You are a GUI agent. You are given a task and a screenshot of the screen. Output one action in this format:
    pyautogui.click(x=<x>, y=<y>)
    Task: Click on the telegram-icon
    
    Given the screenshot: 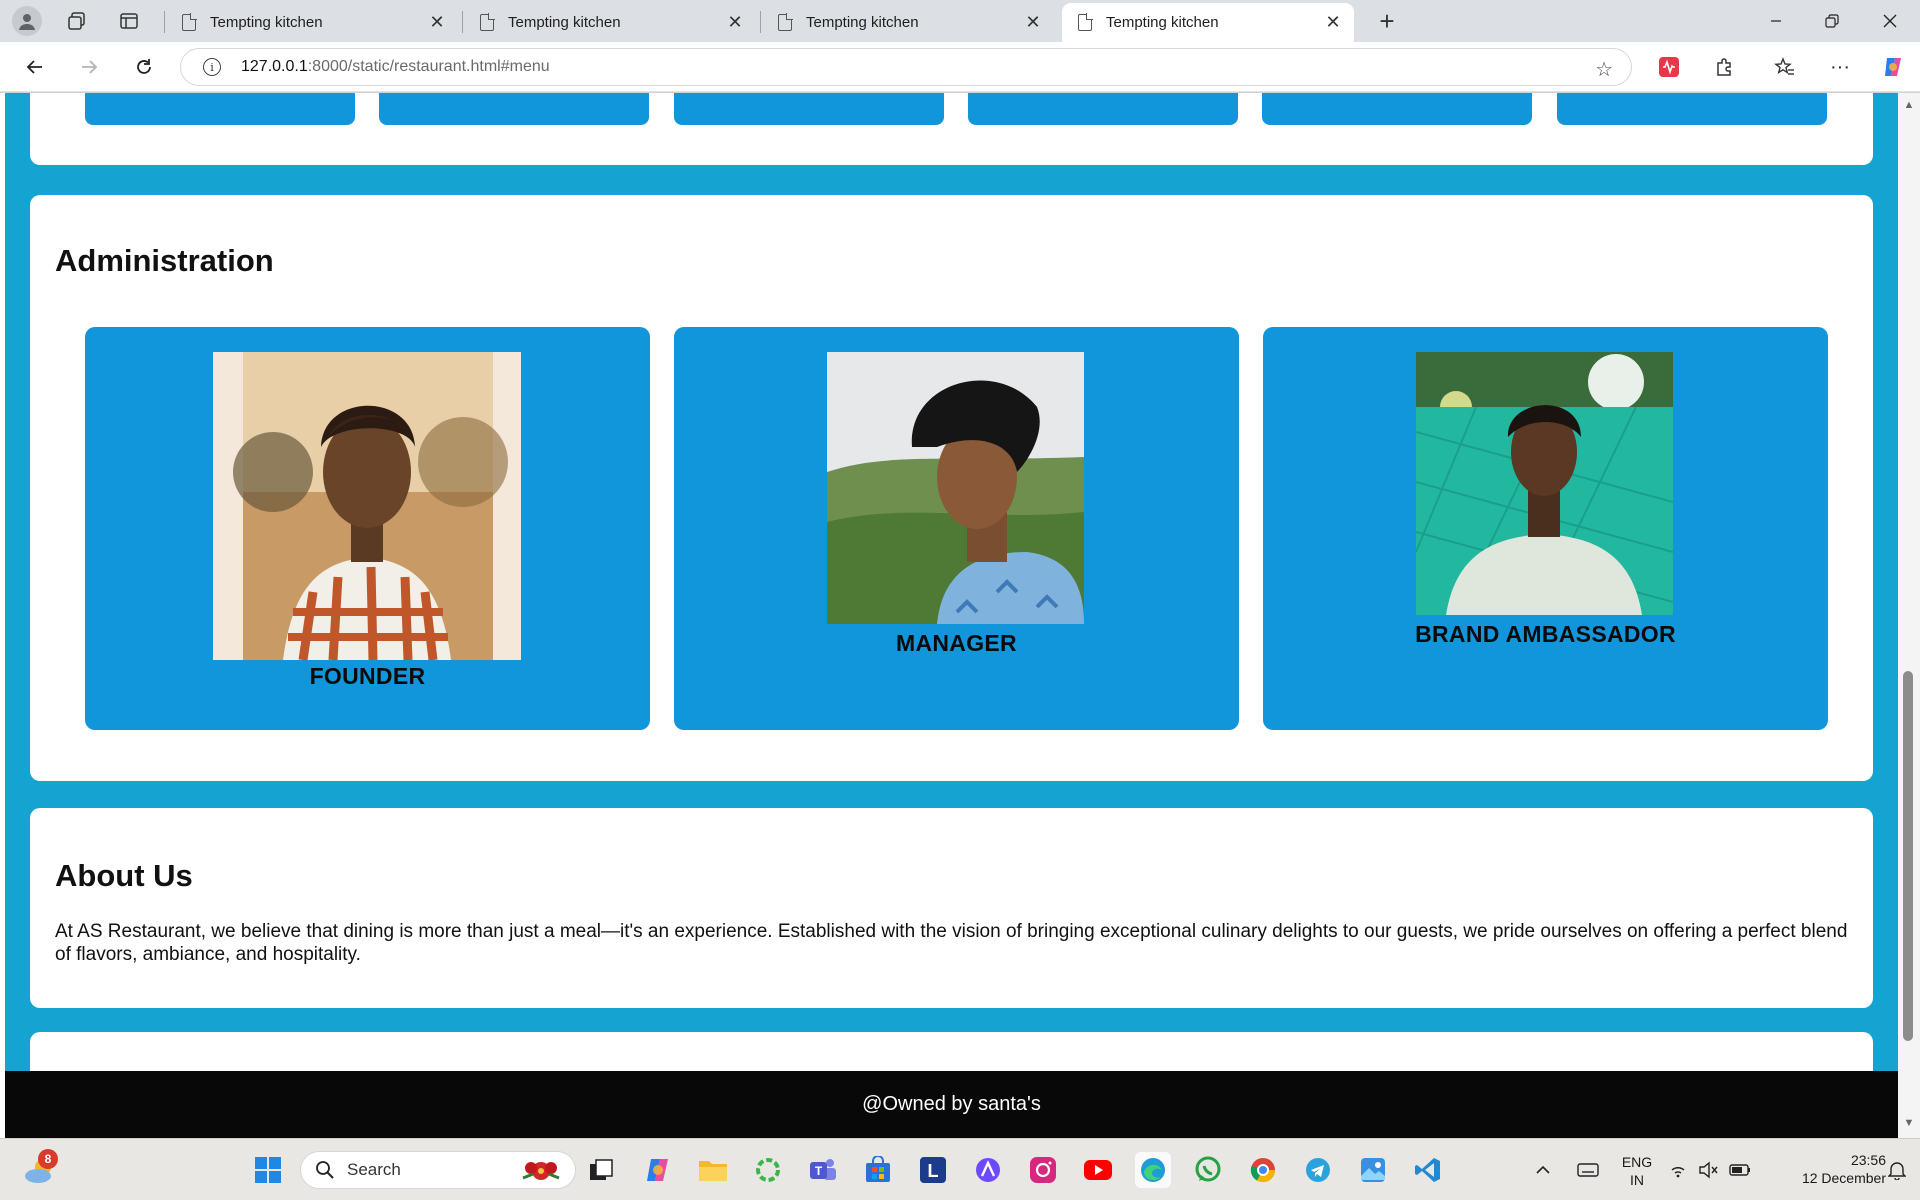 What is the action you would take?
    pyautogui.click(x=1318, y=1170)
    